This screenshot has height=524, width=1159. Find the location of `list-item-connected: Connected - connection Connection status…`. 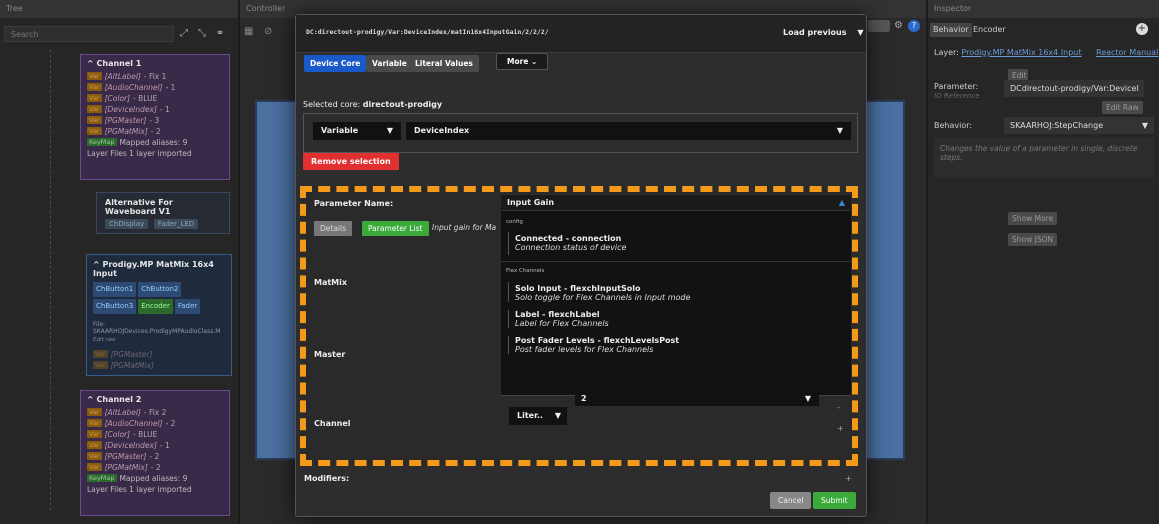

list-item-connected: Connected - connection Connection status… is located at coordinates (679, 243).